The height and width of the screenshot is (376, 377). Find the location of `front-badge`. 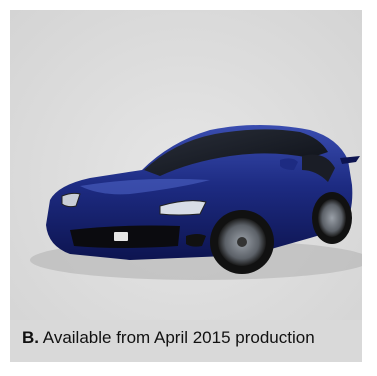

front-badge is located at coordinates (121, 236).